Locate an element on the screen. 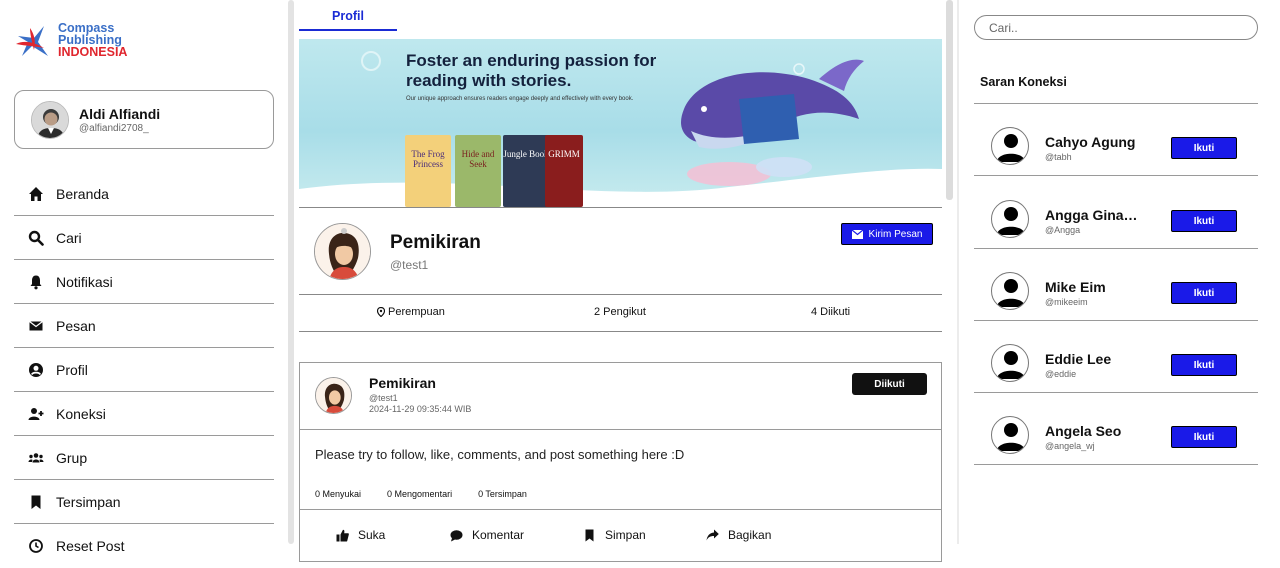  following-button: Diikuti is located at coordinates (889, 384).